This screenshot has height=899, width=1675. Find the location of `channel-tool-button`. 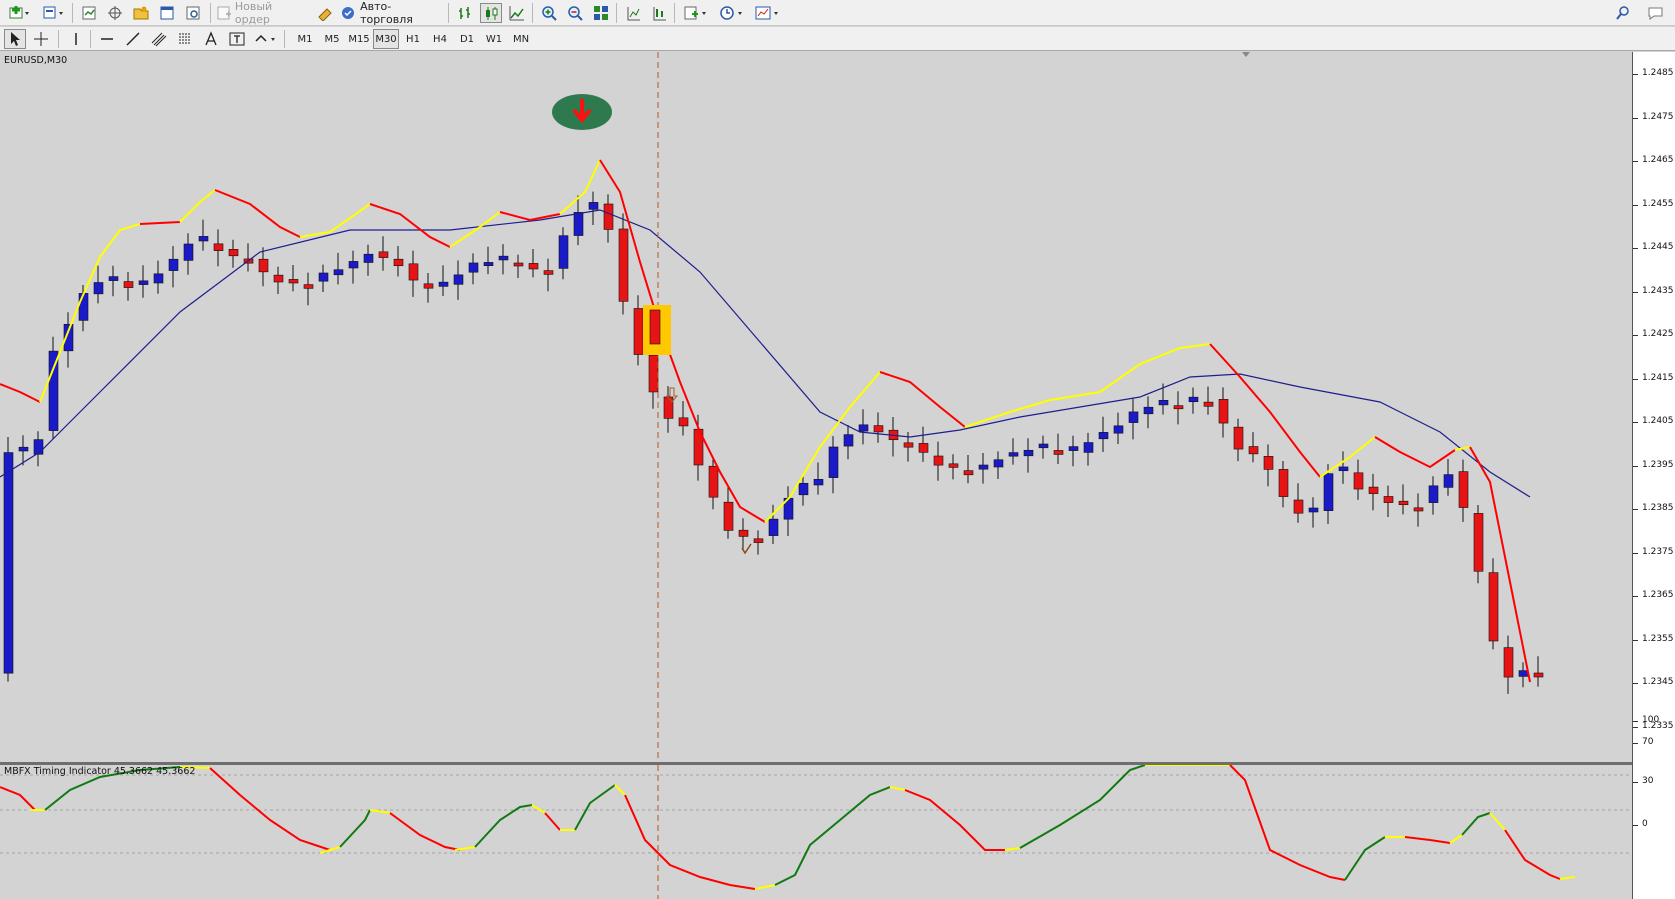

channel-tool-button is located at coordinates (159, 39).